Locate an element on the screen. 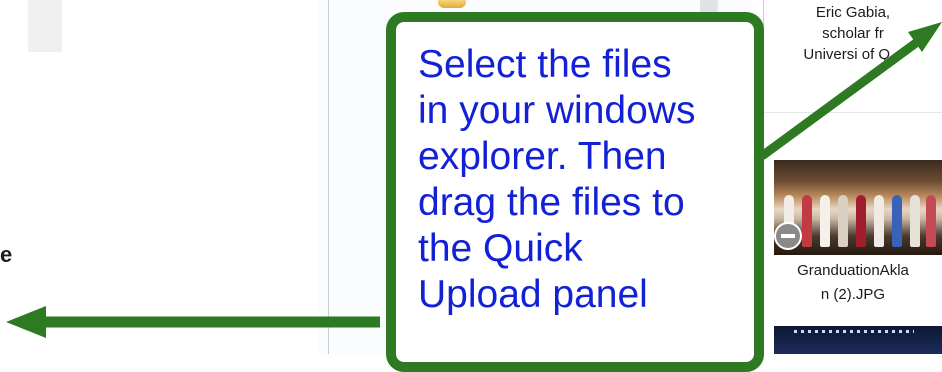 The image size is (942, 372). explorer-inner-border is located at coordinates (328, 177).